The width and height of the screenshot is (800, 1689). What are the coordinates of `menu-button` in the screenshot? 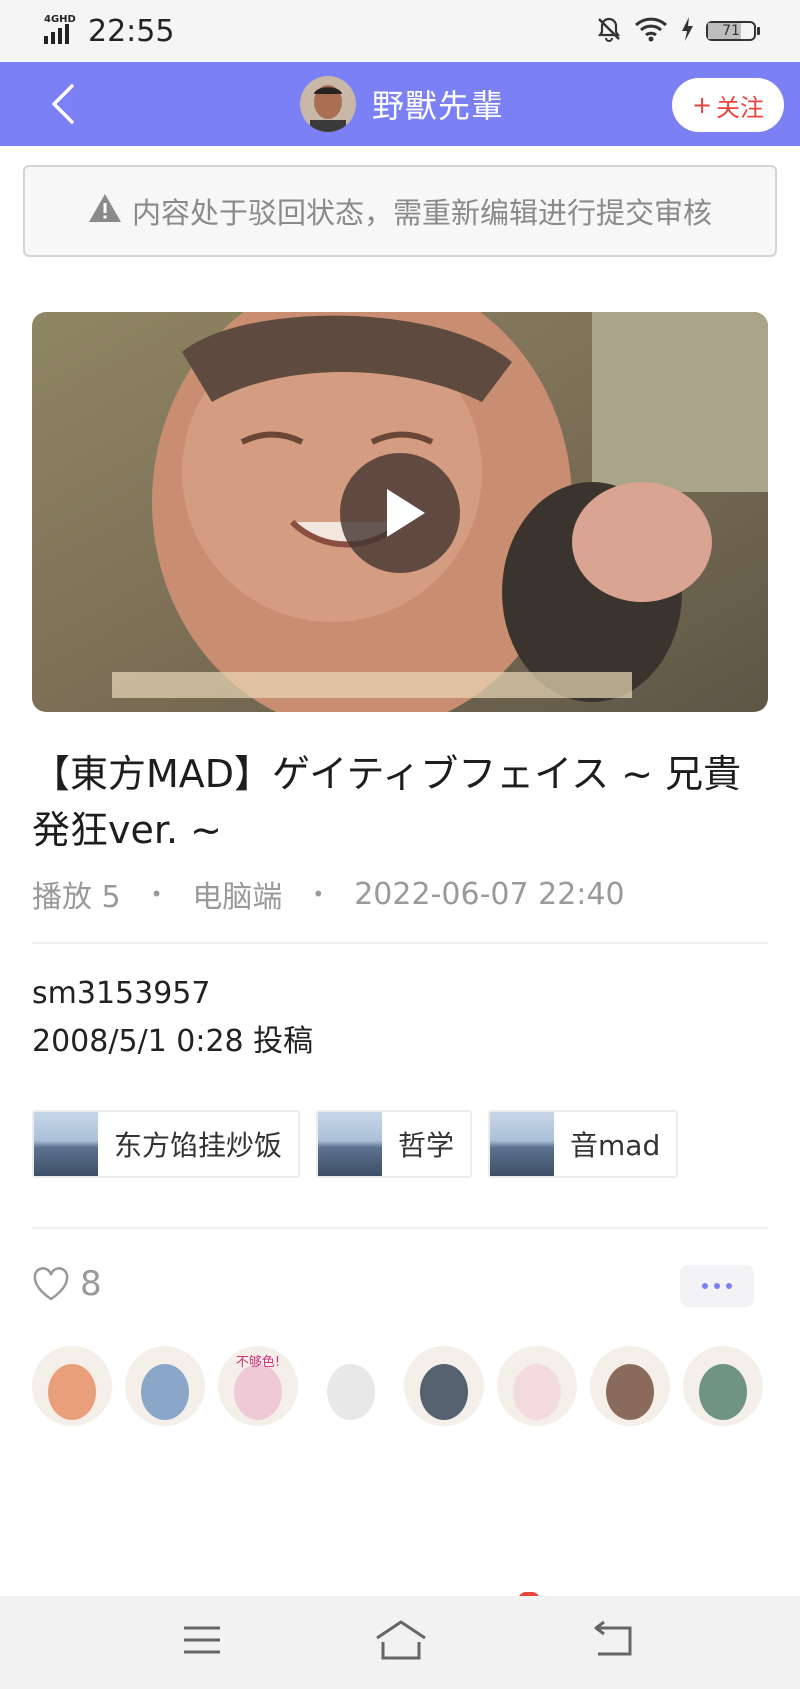 It's located at (202, 1640).